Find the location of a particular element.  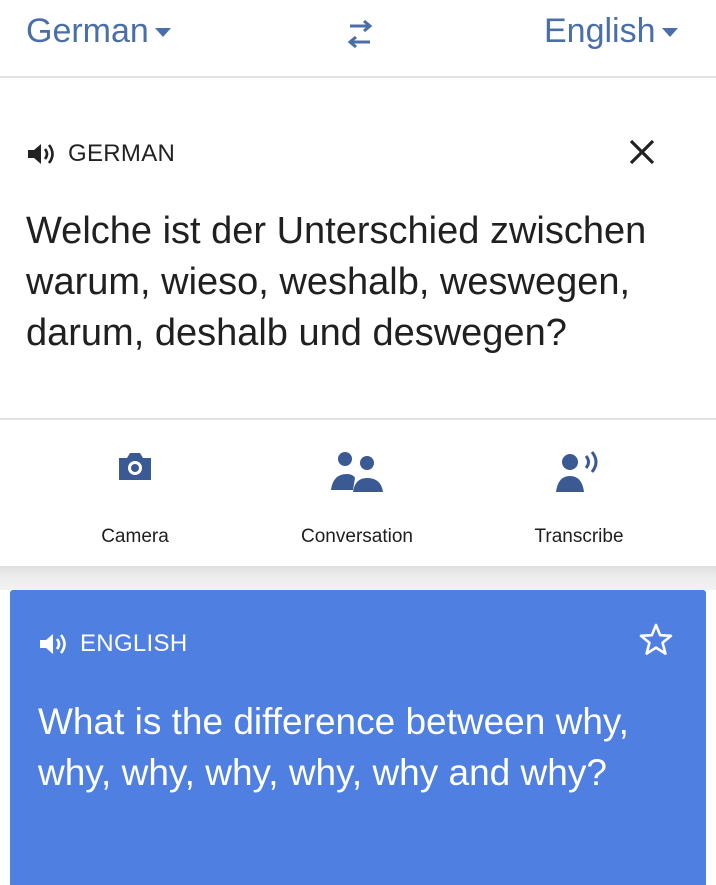

target-language-selector: English is located at coordinates (611, 31).